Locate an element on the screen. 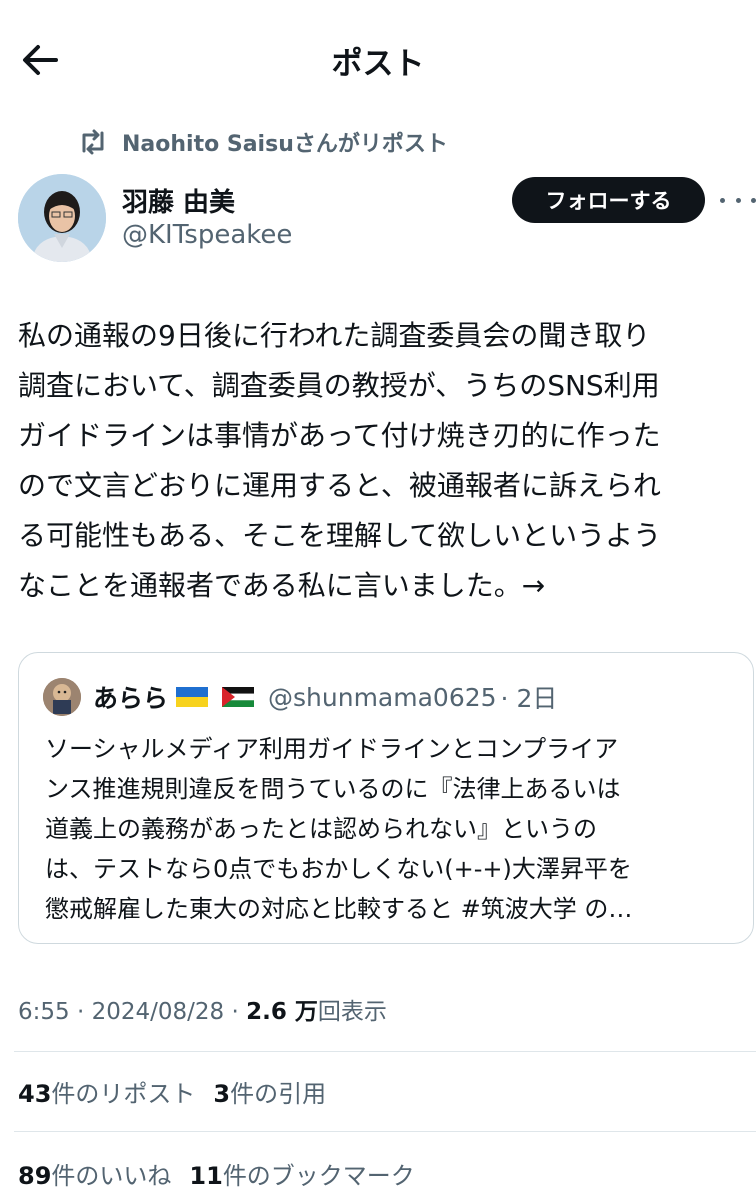 The width and height of the screenshot is (756, 1200). quotes-count: 3 is located at coordinates (222, 1094).